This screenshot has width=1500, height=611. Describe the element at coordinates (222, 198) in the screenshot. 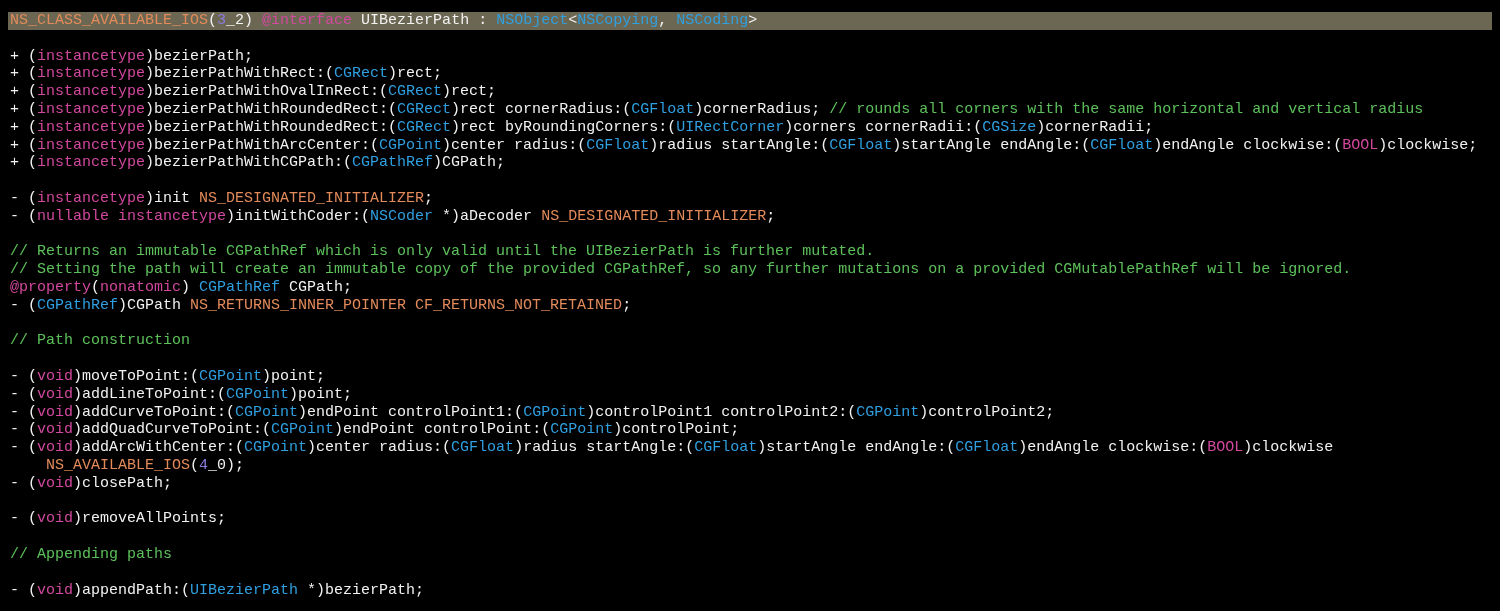

I see `code-line: - (instancetype)init NS_DESIGNATED_INITIALIZER;` at that location.